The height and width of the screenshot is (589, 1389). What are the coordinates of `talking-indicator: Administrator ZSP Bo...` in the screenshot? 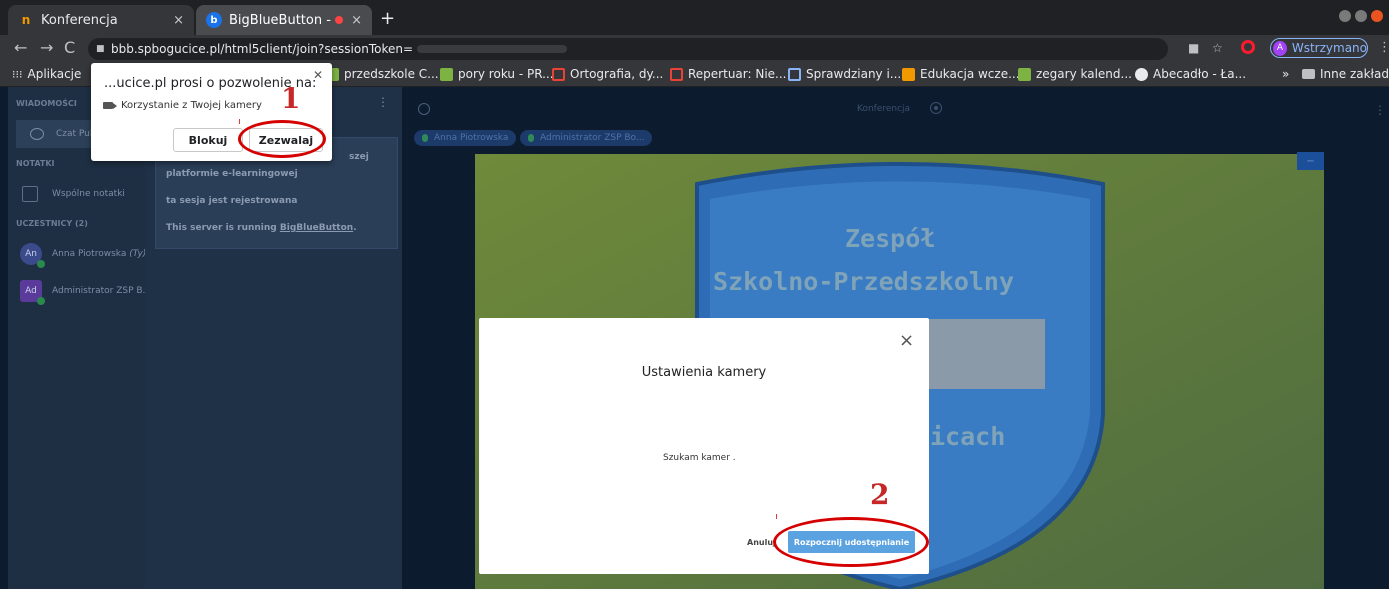 It's located at (586, 138).